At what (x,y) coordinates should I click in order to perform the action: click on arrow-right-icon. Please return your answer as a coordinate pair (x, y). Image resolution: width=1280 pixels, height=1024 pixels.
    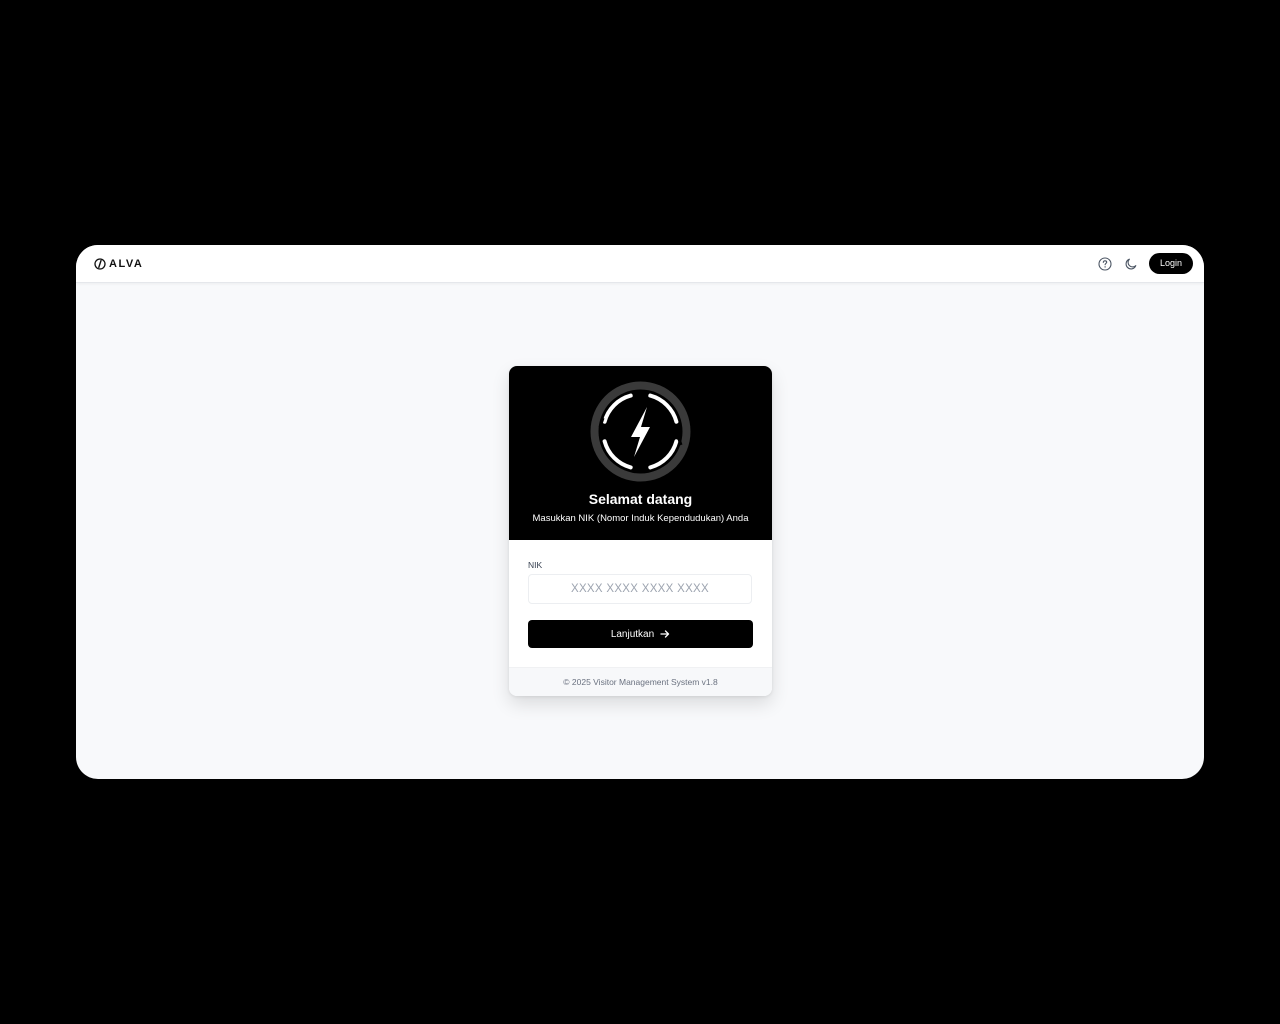
    Looking at the image, I should click on (665, 634).